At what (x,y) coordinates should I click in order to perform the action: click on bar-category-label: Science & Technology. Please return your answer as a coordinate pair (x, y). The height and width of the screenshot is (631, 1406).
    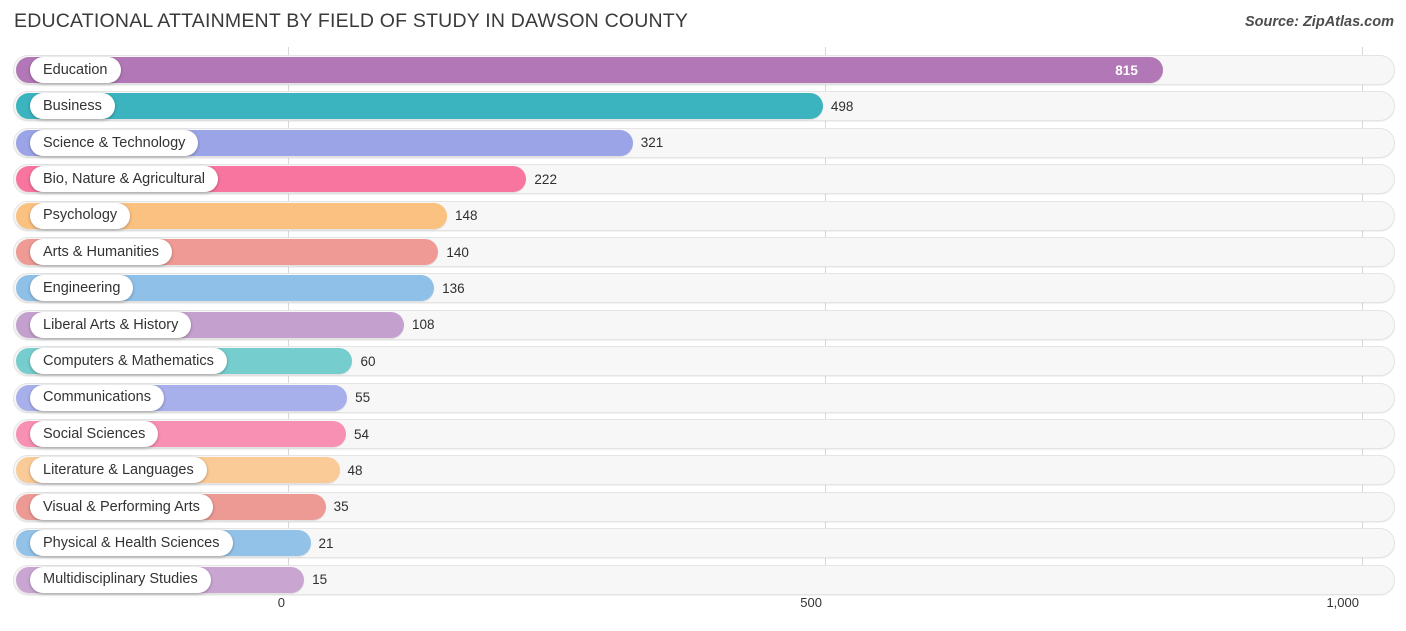
    Looking at the image, I should click on (114, 142).